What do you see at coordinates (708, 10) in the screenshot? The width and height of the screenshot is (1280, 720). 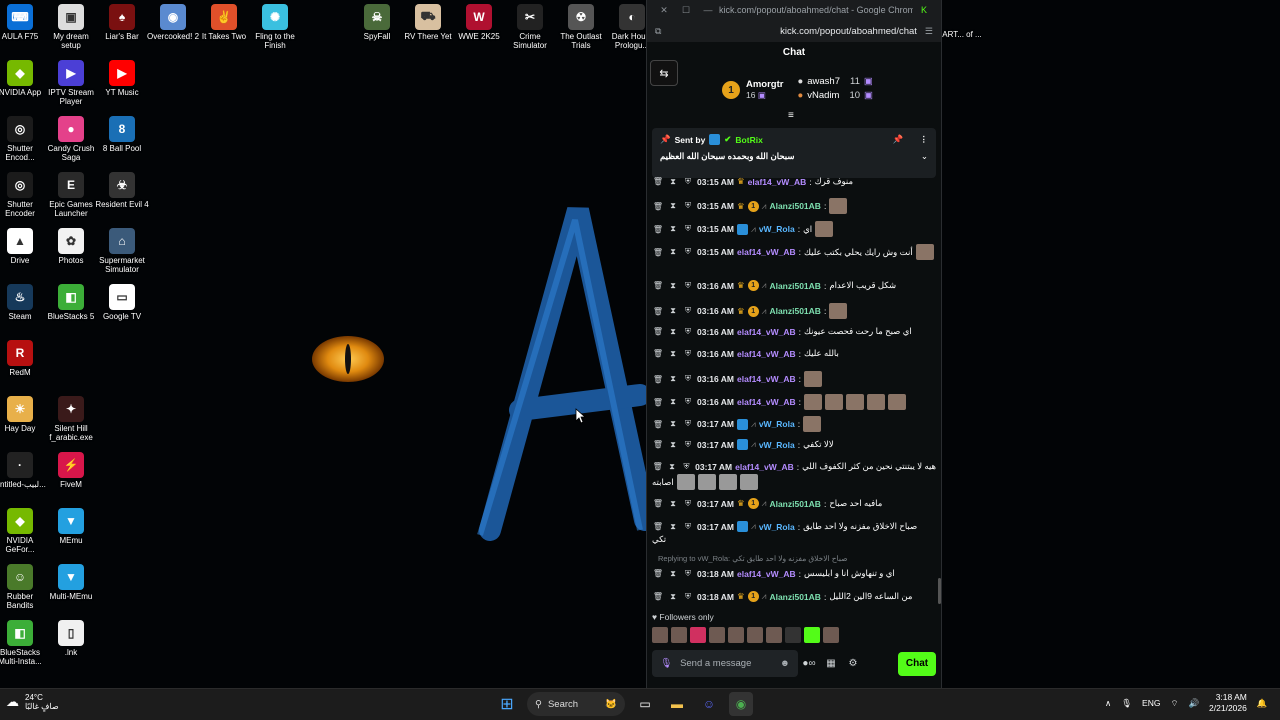 I see `minimize-window-icon: —` at bounding box center [708, 10].